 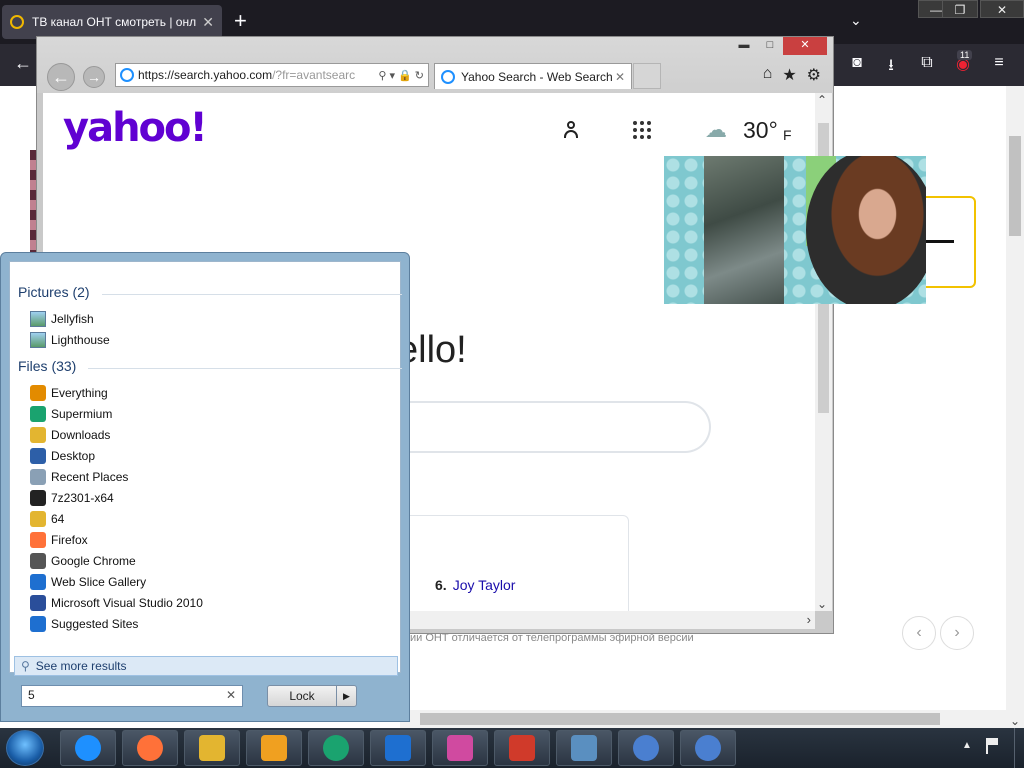 I want to click on files-item: Microsoft Visual Studio 2010, so click(x=116, y=602).